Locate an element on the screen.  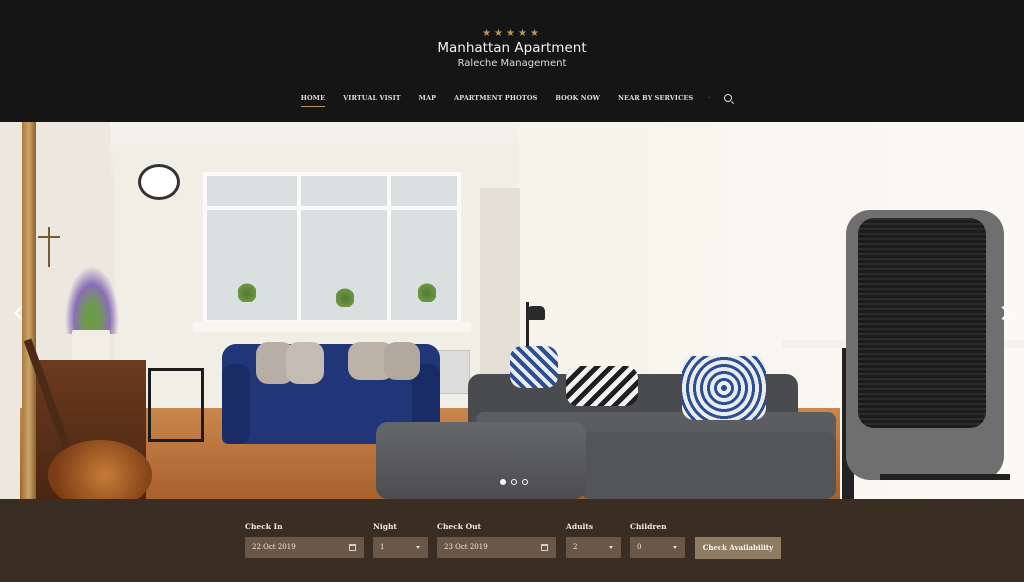
rating-stars: ★★★★★ is located at coordinates (512, 33).